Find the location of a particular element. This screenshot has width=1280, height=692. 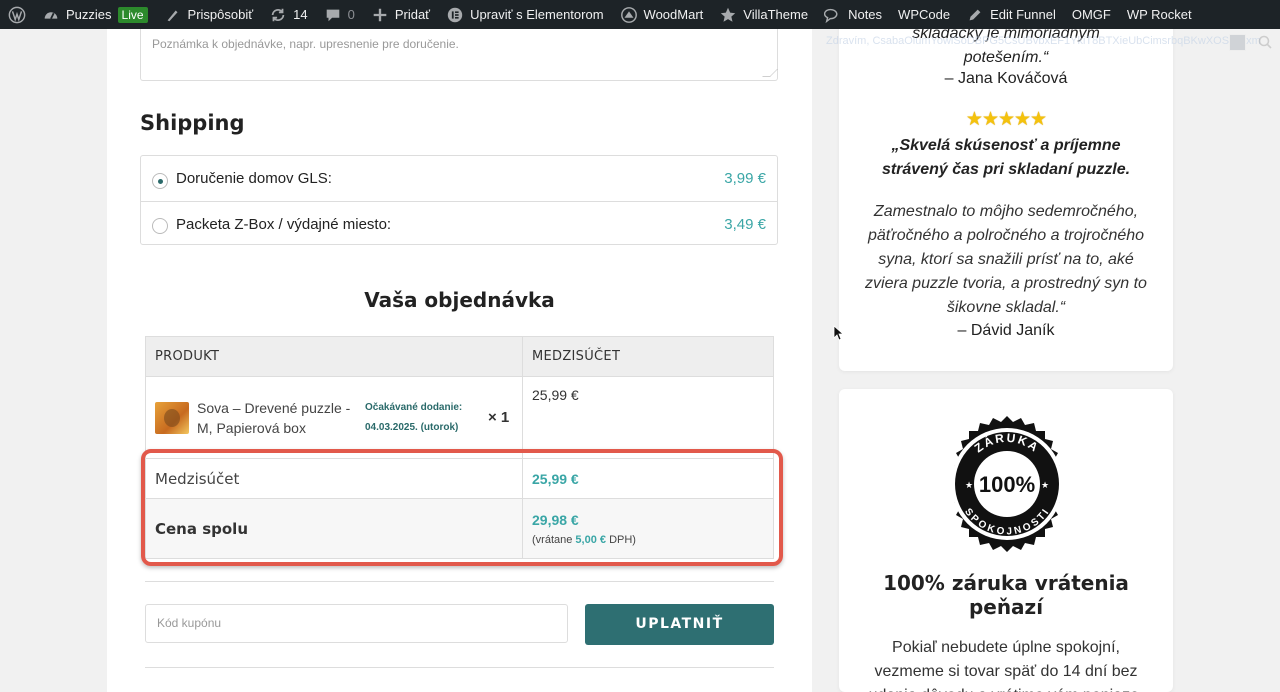

dashboard-icon is located at coordinates (51, 15).